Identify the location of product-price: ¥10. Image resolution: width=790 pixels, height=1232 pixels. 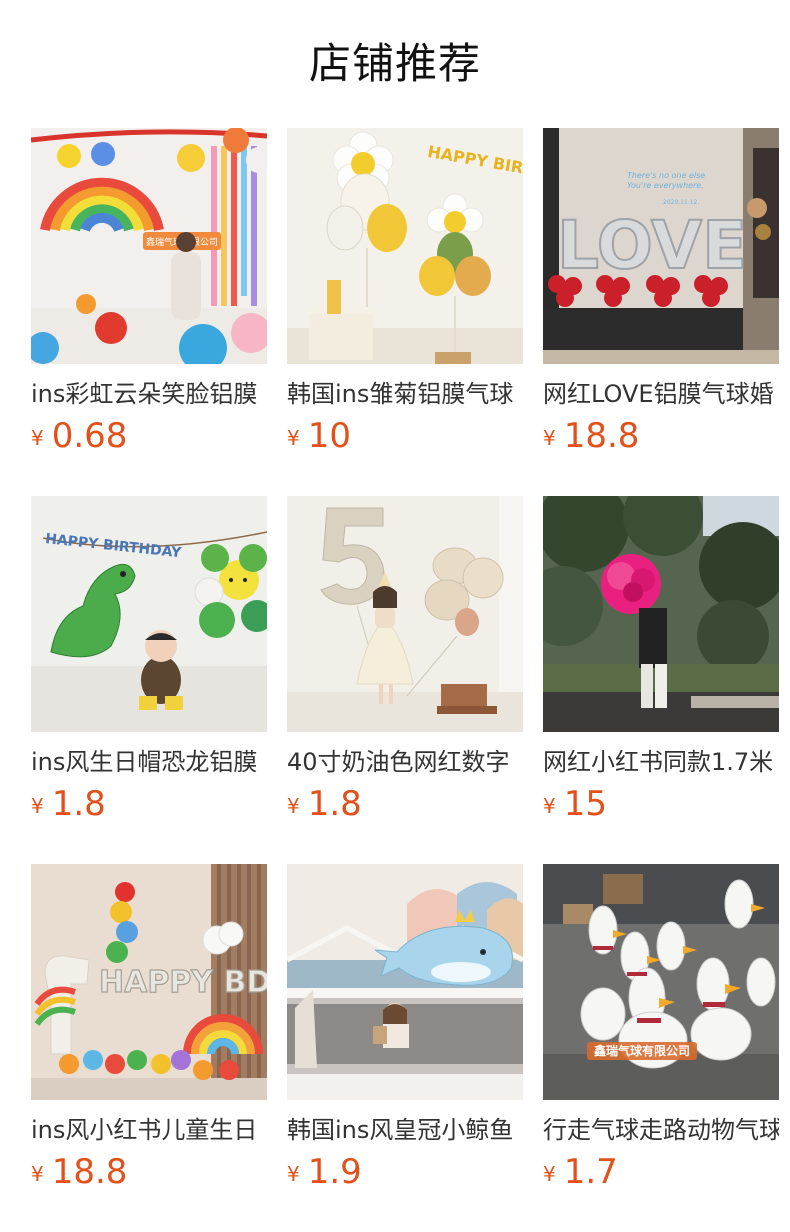
(319, 436).